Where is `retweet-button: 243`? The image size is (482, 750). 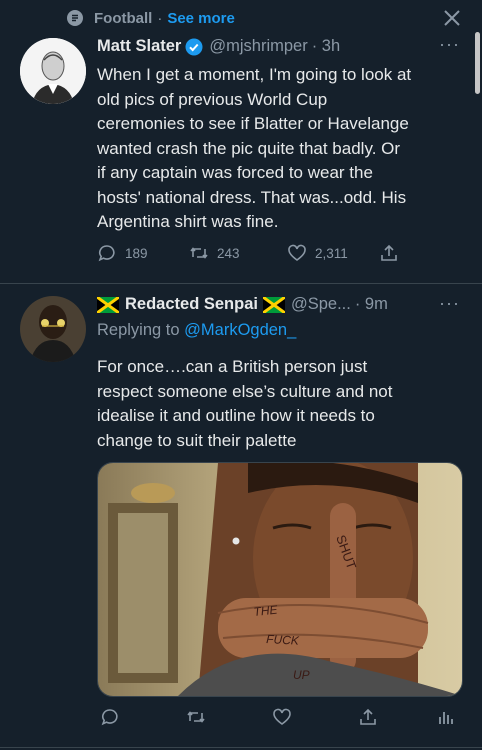
retweet-button: 243 is located at coordinates (238, 253).